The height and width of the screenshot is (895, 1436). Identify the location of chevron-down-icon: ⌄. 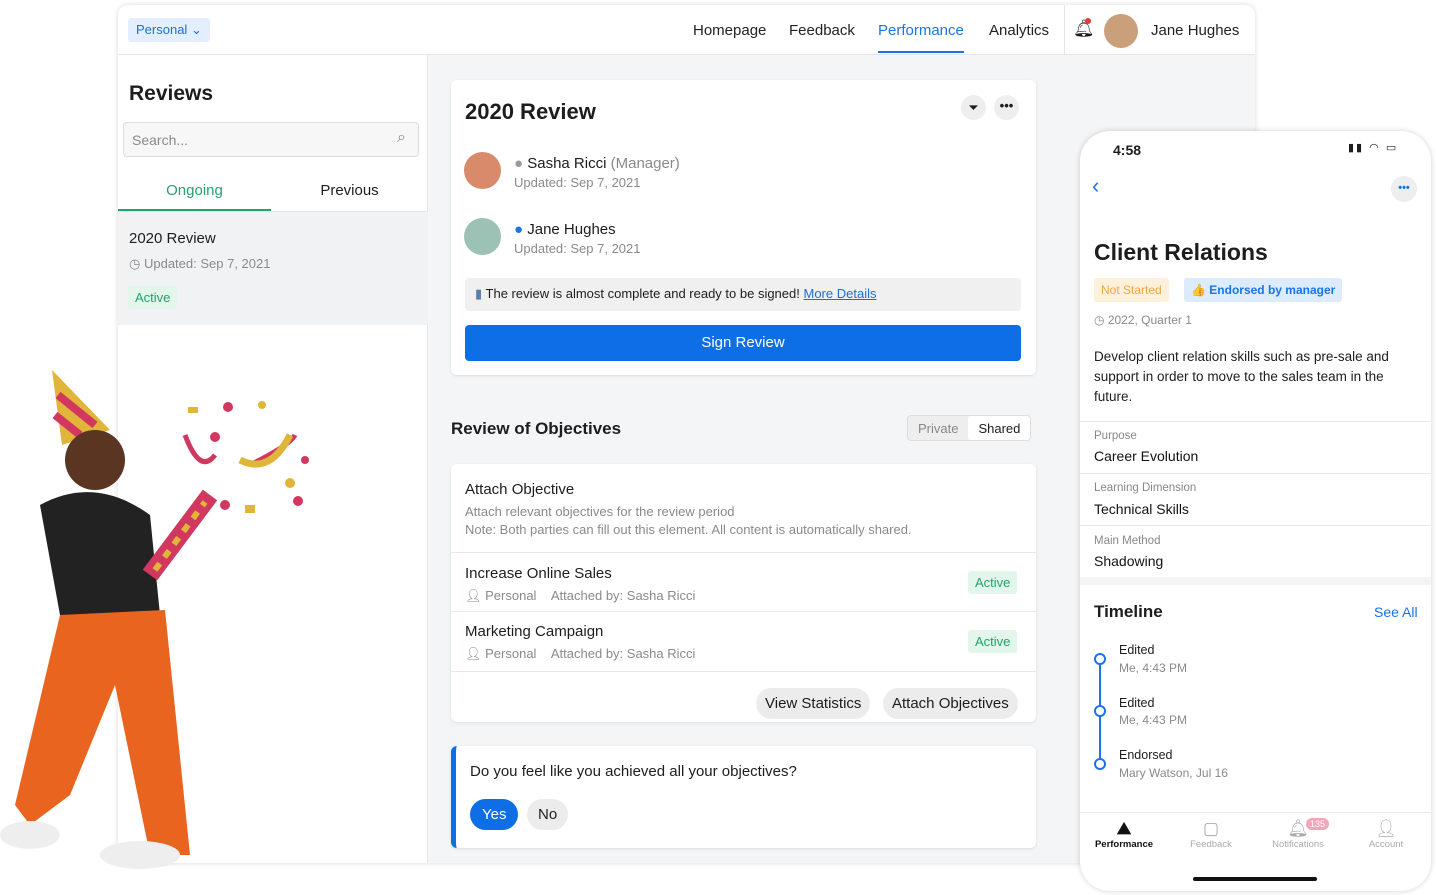
(196, 29).